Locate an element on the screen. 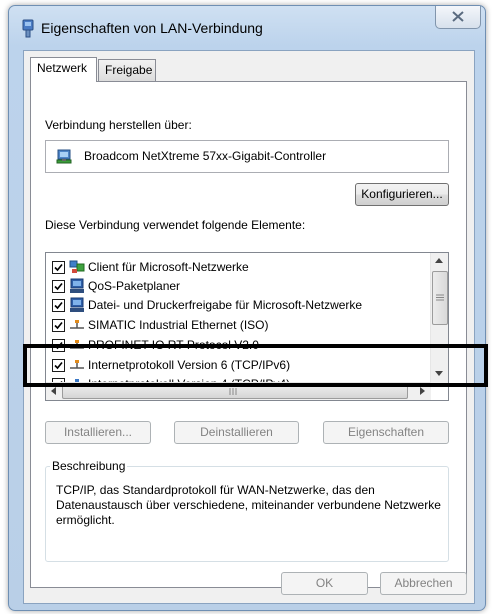 This screenshot has height=614, width=492. connect-via-label: Verbindung herstellen über: is located at coordinates (118, 125).